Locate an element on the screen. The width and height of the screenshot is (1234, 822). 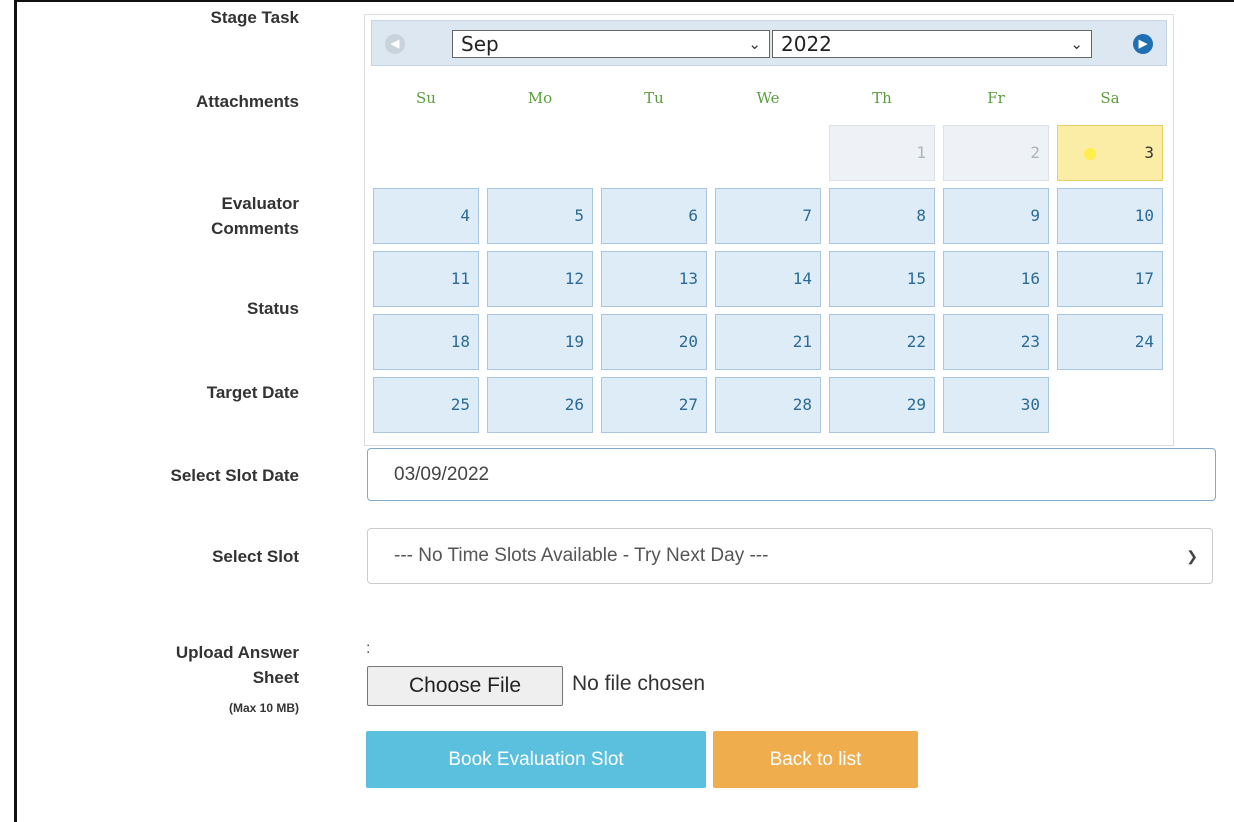
calendar-day: 1 is located at coordinates (882, 153).